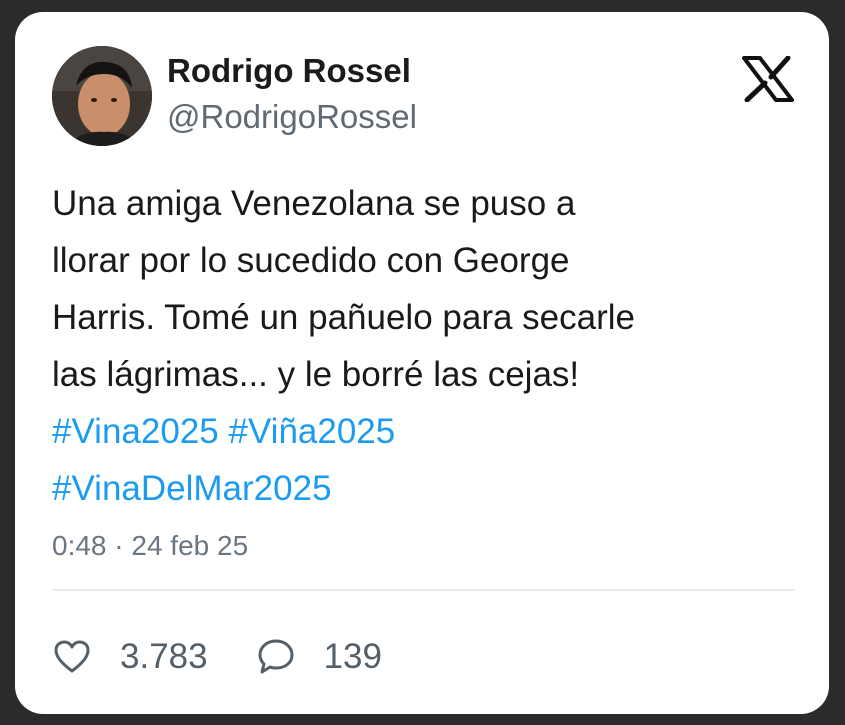 The width and height of the screenshot is (845, 725). Describe the element at coordinates (314, 203) in the screenshot. I see `tweet-text-line: Una amiga Venezolana se puso a` at that location.